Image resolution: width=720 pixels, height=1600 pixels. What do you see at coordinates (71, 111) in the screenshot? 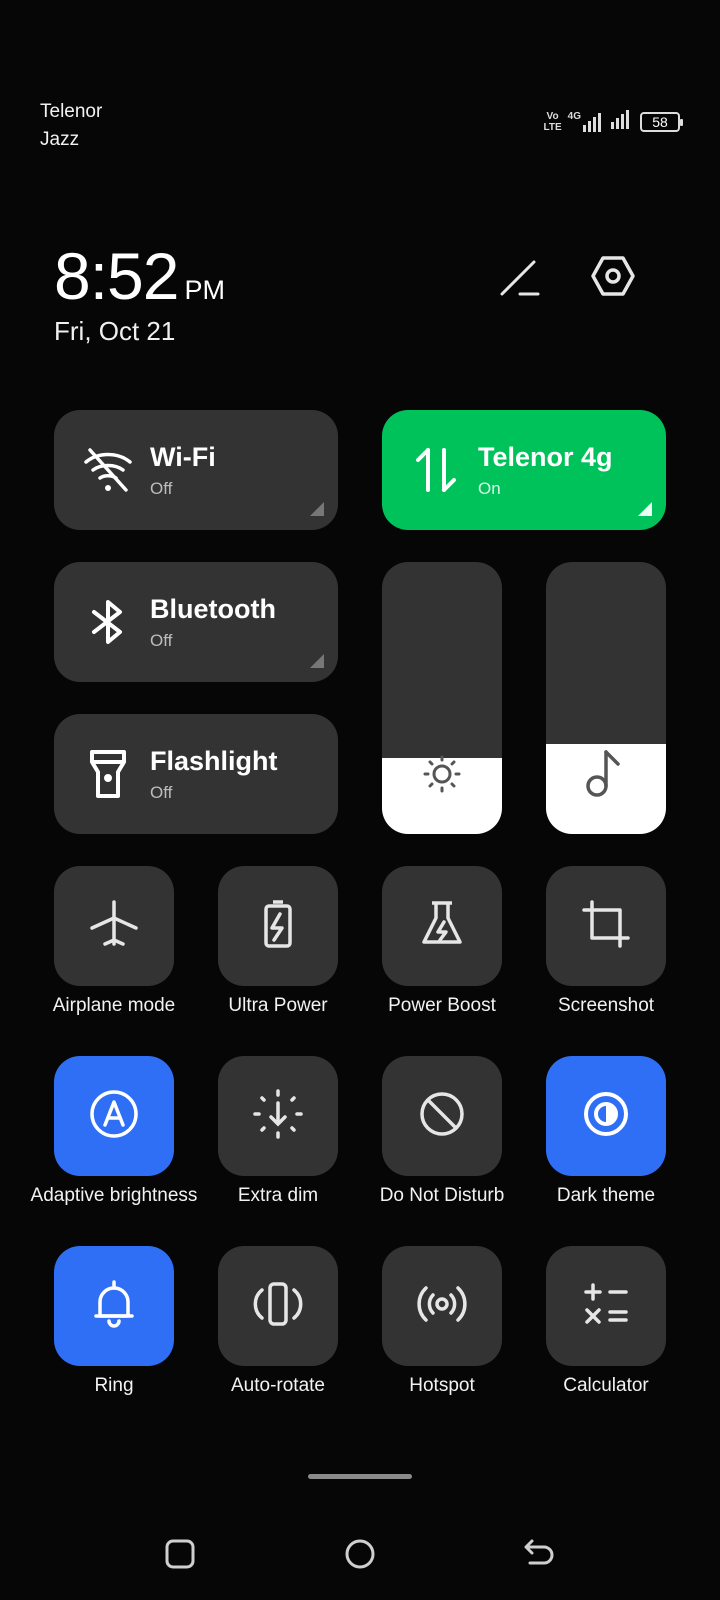
I see `carrier-1: Telenor` at bounding box center [71, 111].